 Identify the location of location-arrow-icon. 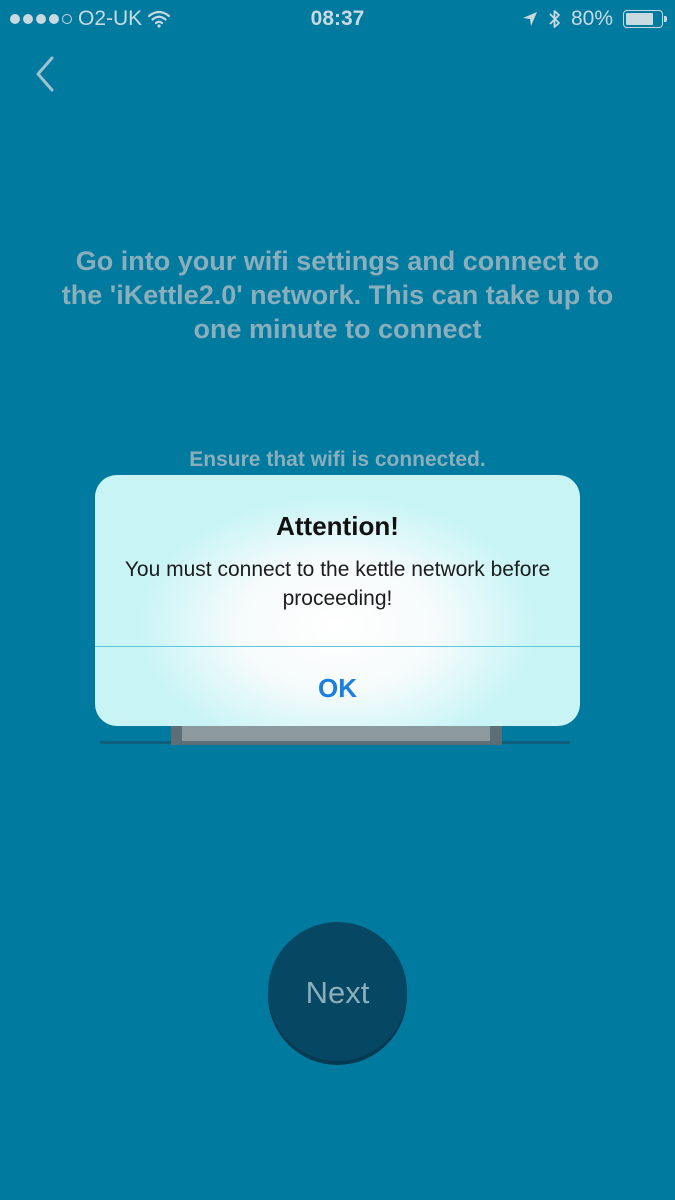
(529, 19).